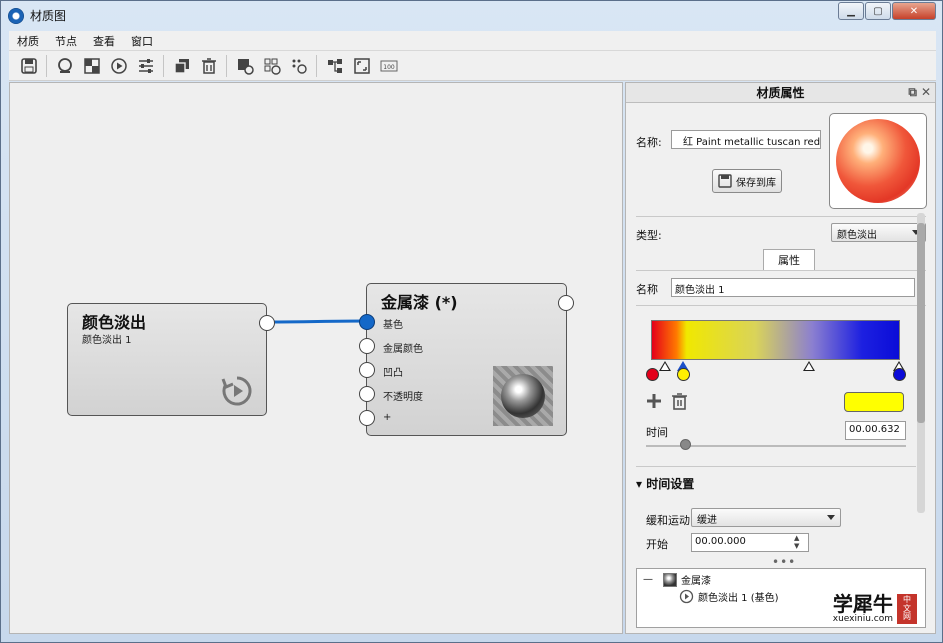 The image size is (943, 643). What do you see at coordinates (466, 359) in the screenshot?
I see `metallic-paint-node: 金属漆 (*) 基色 金属颜色 凹凸 不透明度 +` at bounding box center [466, 359].